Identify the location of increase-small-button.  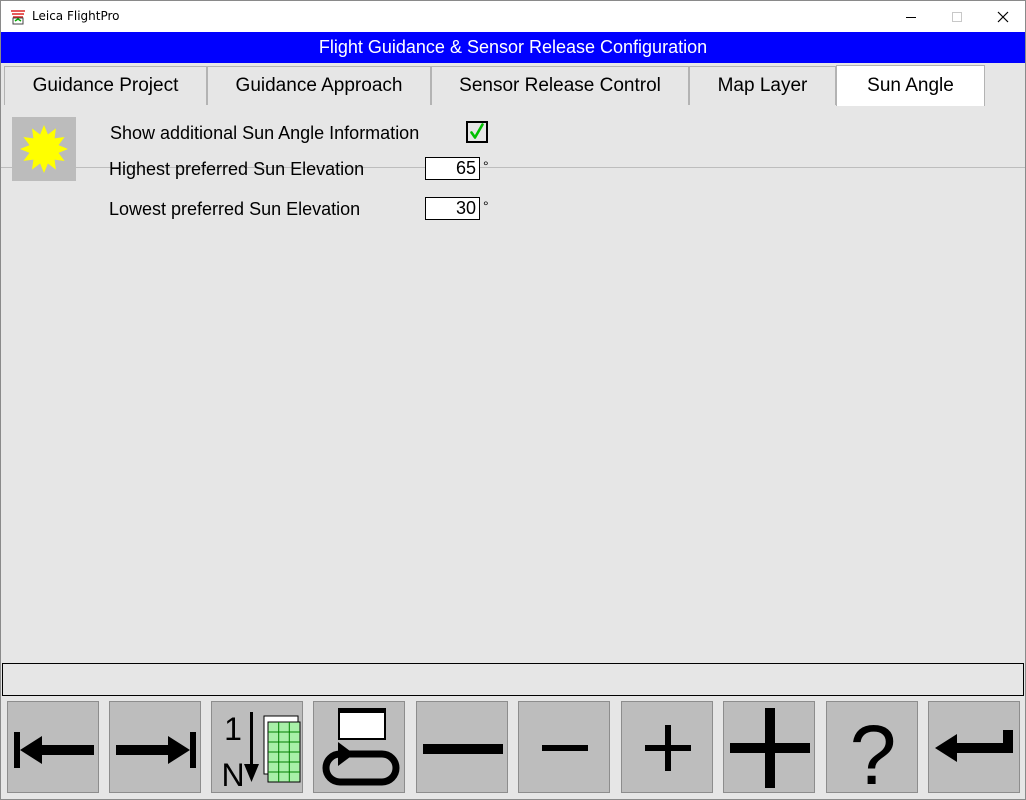
(667, 747).